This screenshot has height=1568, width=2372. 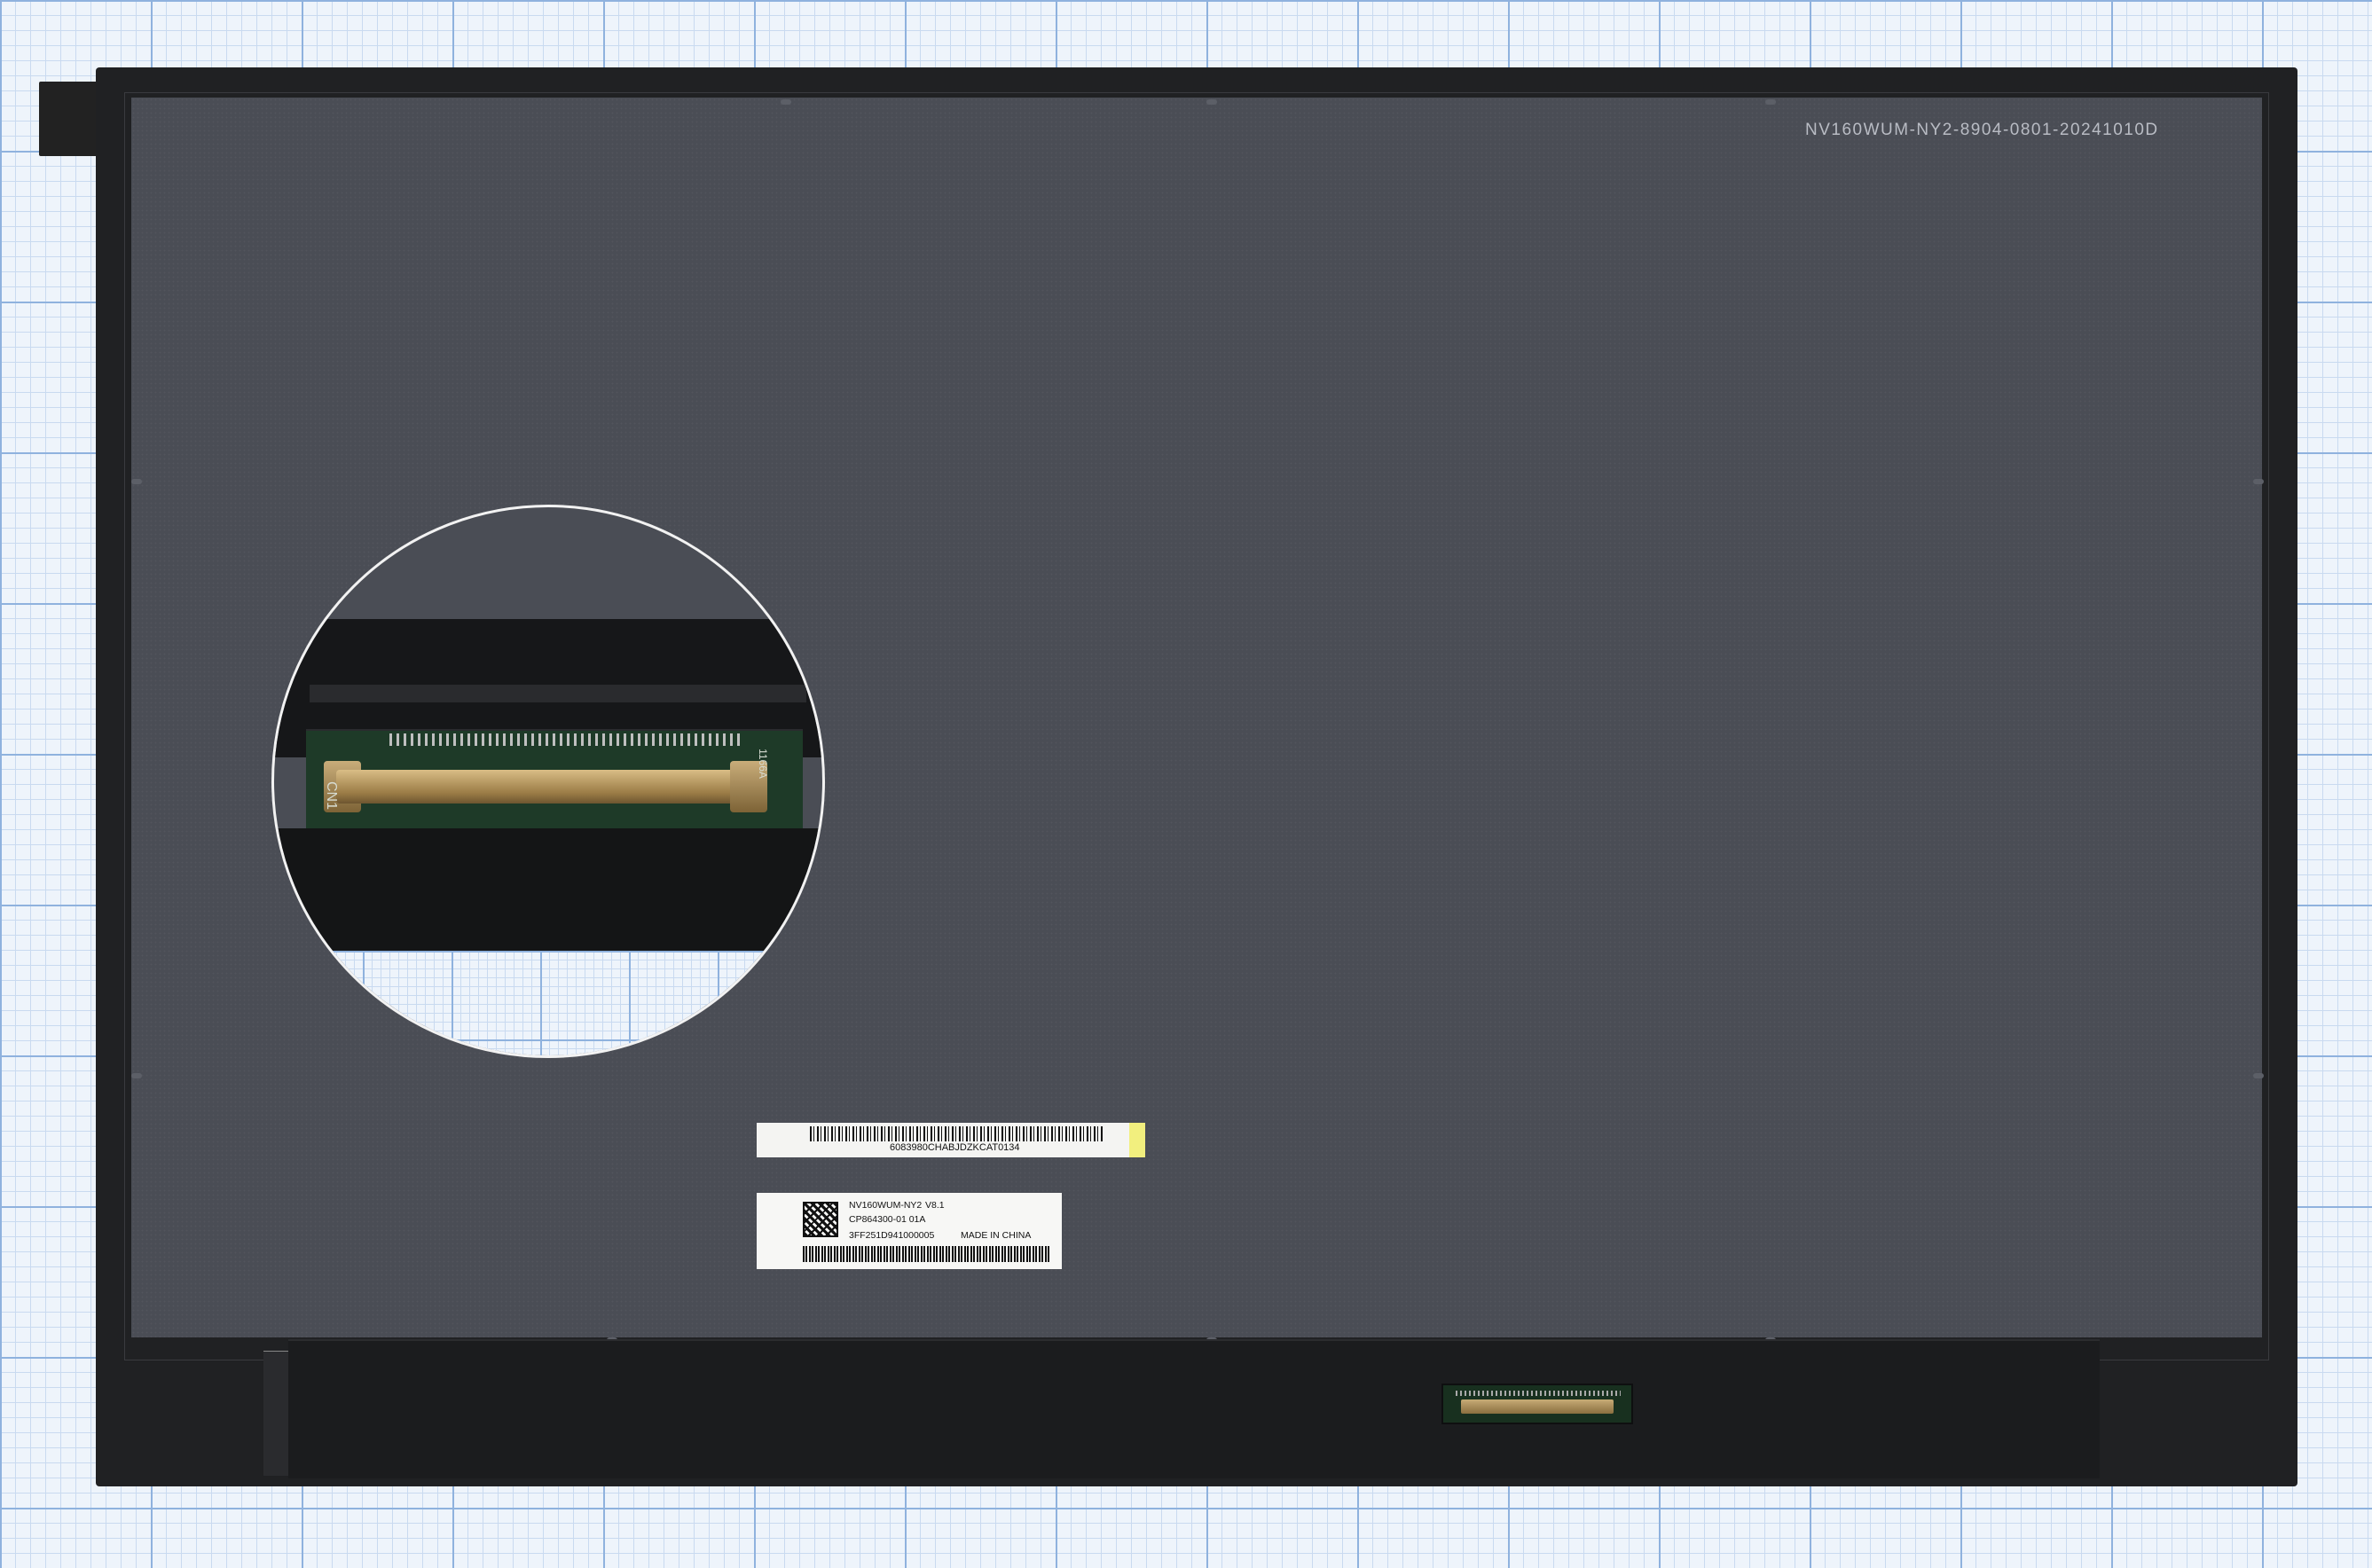 I want to click on zoom-connector-pins, so click(x=566, y=739).